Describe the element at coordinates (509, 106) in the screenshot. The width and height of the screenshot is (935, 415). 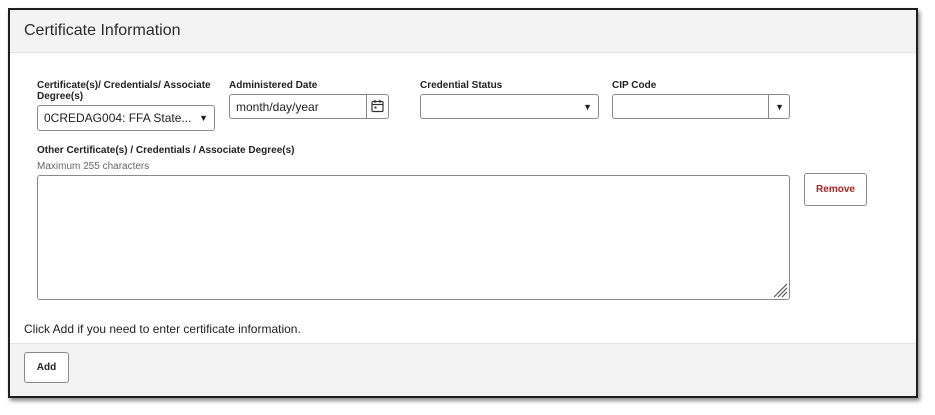
I see `credential-status-select: ▼` at that location.